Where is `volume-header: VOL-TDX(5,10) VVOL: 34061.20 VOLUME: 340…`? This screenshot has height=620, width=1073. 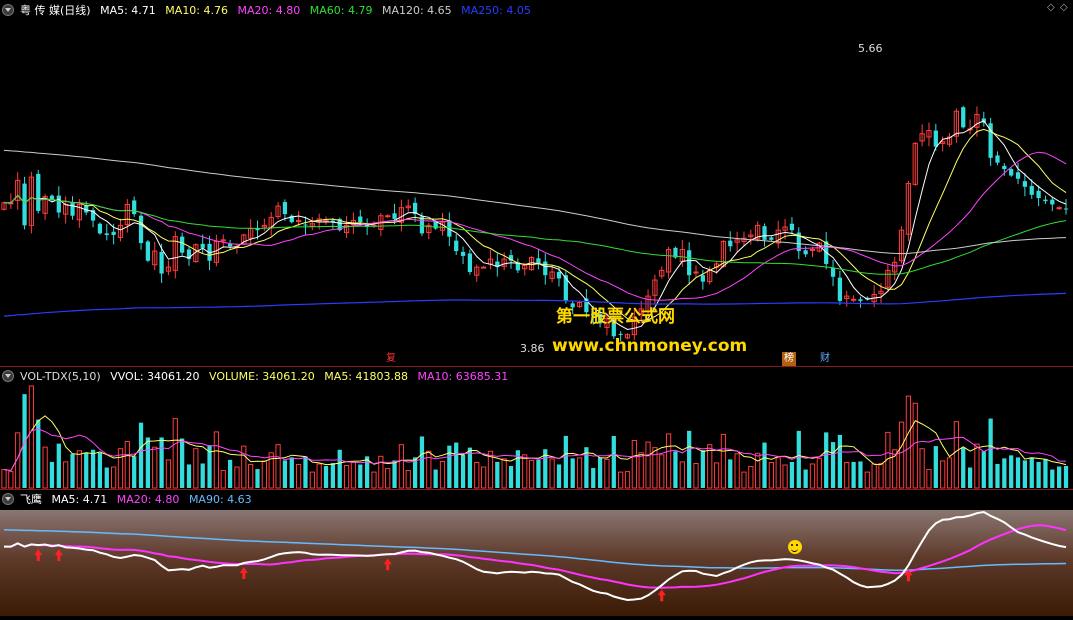 volume-header: VOL-TDX(5,10) VVOL: 34061.20 VOLUME: 340… is located at coordinates (257, 377).